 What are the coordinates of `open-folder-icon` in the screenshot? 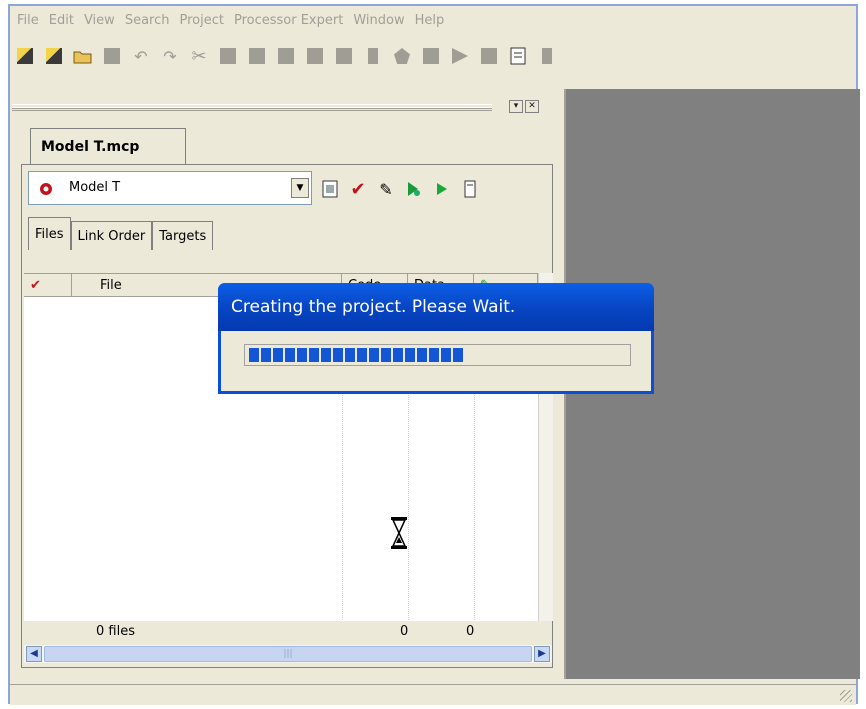 It's located at (83, 56).